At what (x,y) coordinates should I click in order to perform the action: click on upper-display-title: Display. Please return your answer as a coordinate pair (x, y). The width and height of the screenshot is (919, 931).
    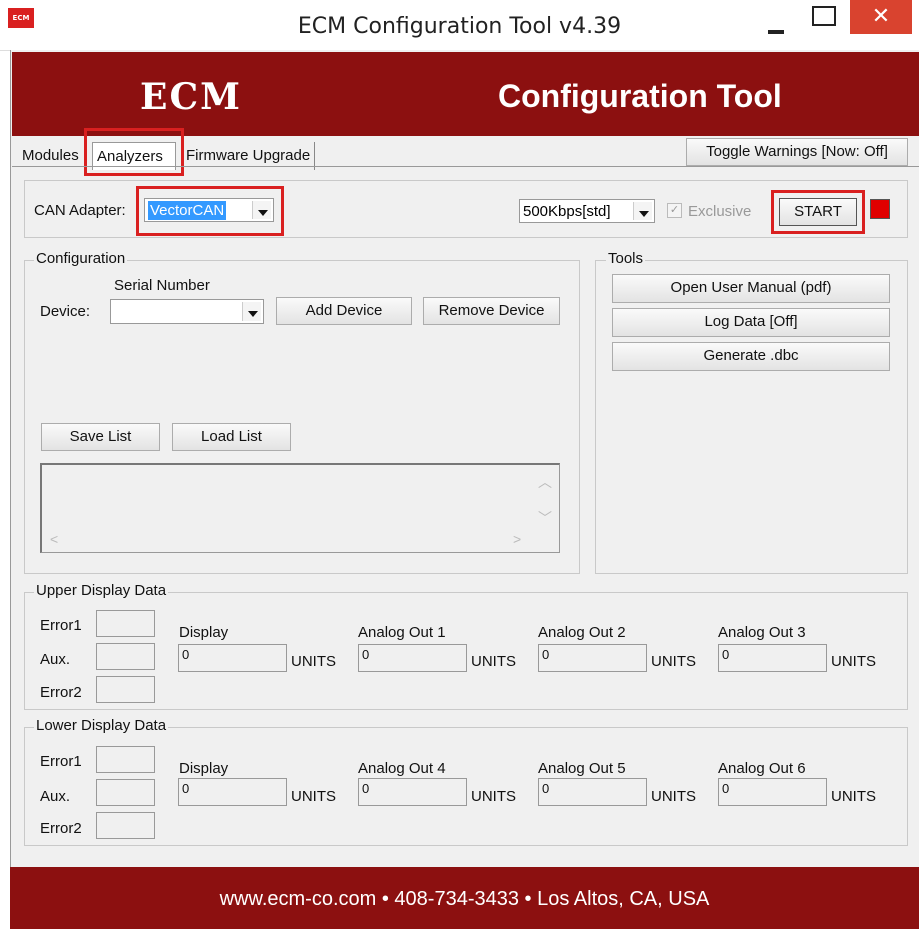
    Looking at the image, I should click on (204, 632).